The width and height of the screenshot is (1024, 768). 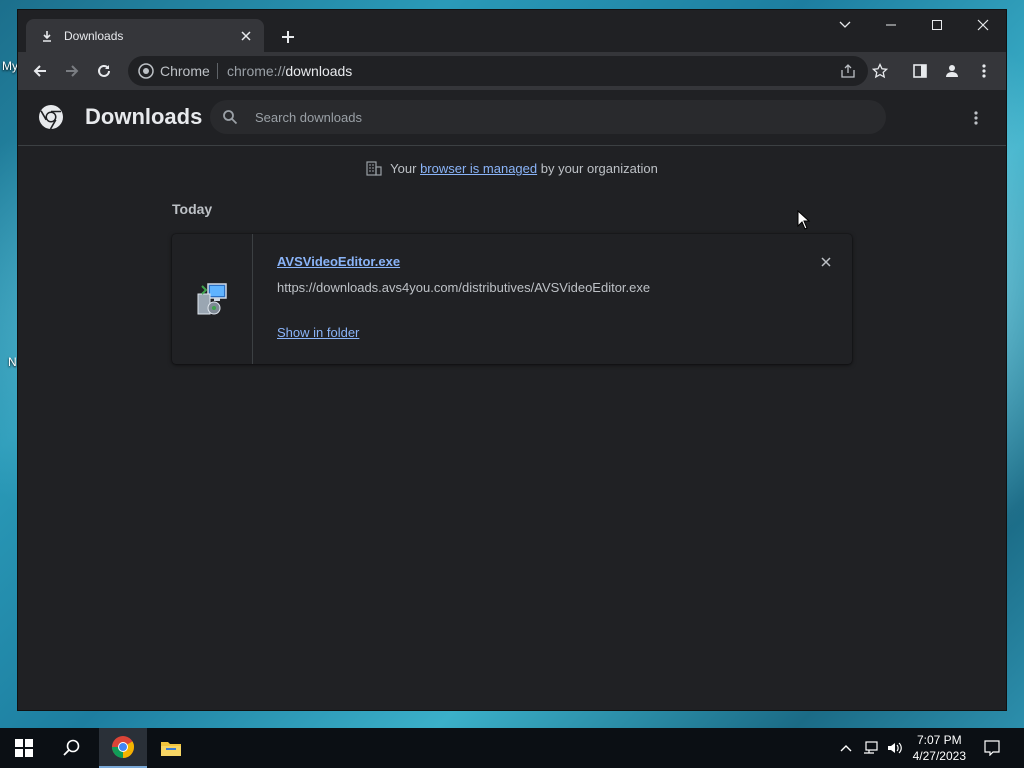 What do you see at coordinates (871, 748) in the screenshot?
I see `network-icon` at bounding box center [871, 748].